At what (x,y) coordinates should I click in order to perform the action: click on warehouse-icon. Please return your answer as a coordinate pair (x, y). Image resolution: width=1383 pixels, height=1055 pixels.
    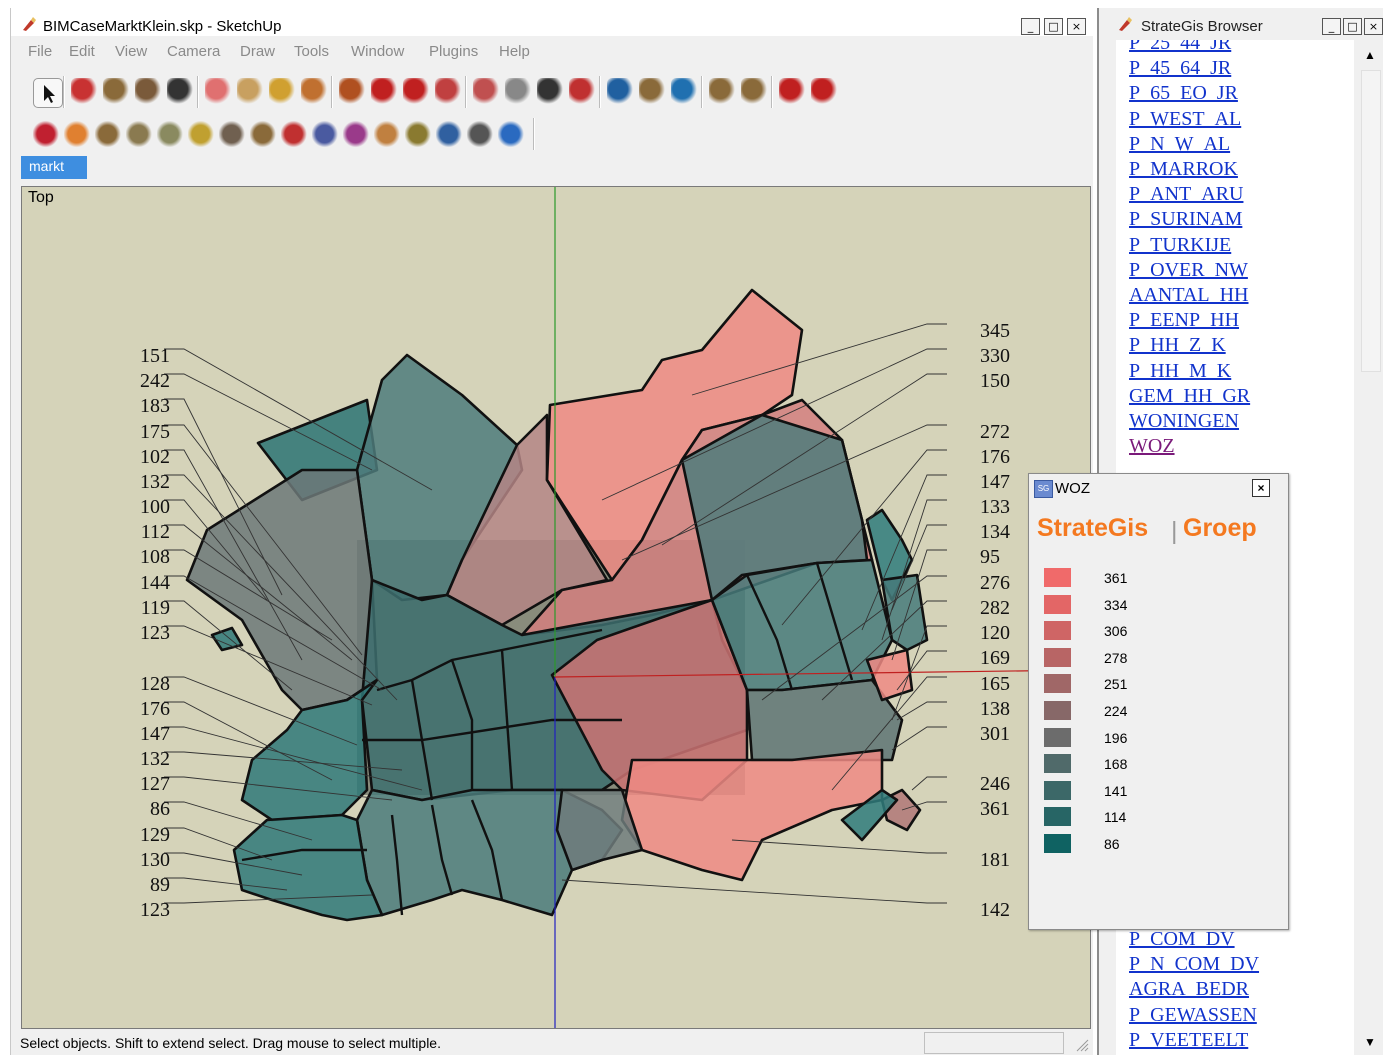
    Looking at the image, I should click on (755, 92).